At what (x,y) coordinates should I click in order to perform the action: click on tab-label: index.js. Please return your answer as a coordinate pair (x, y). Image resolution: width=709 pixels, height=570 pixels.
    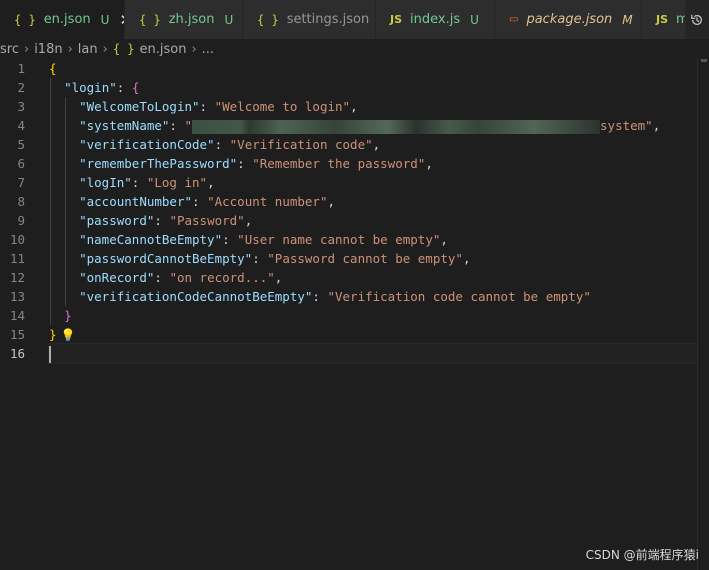
    Looking at the image, I should click on (435, 19).